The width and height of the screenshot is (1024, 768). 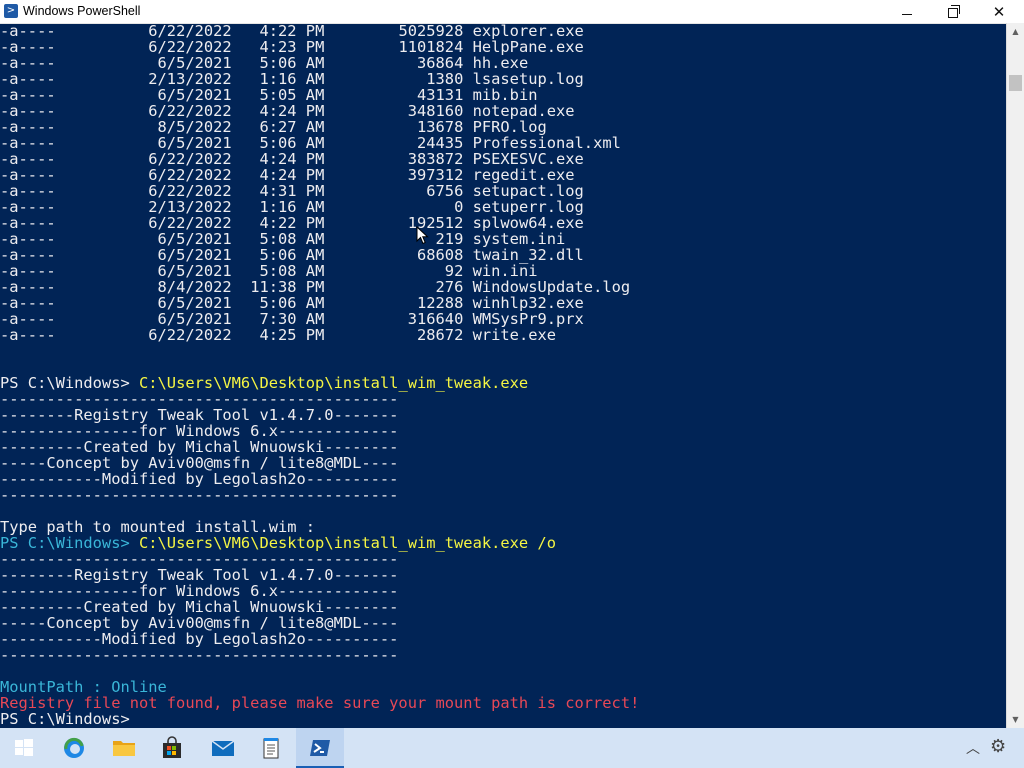 I want to click on file-row: -a---- 6/5/2021 5:08 AM 219 system.ini, so click(x=282, y=239).